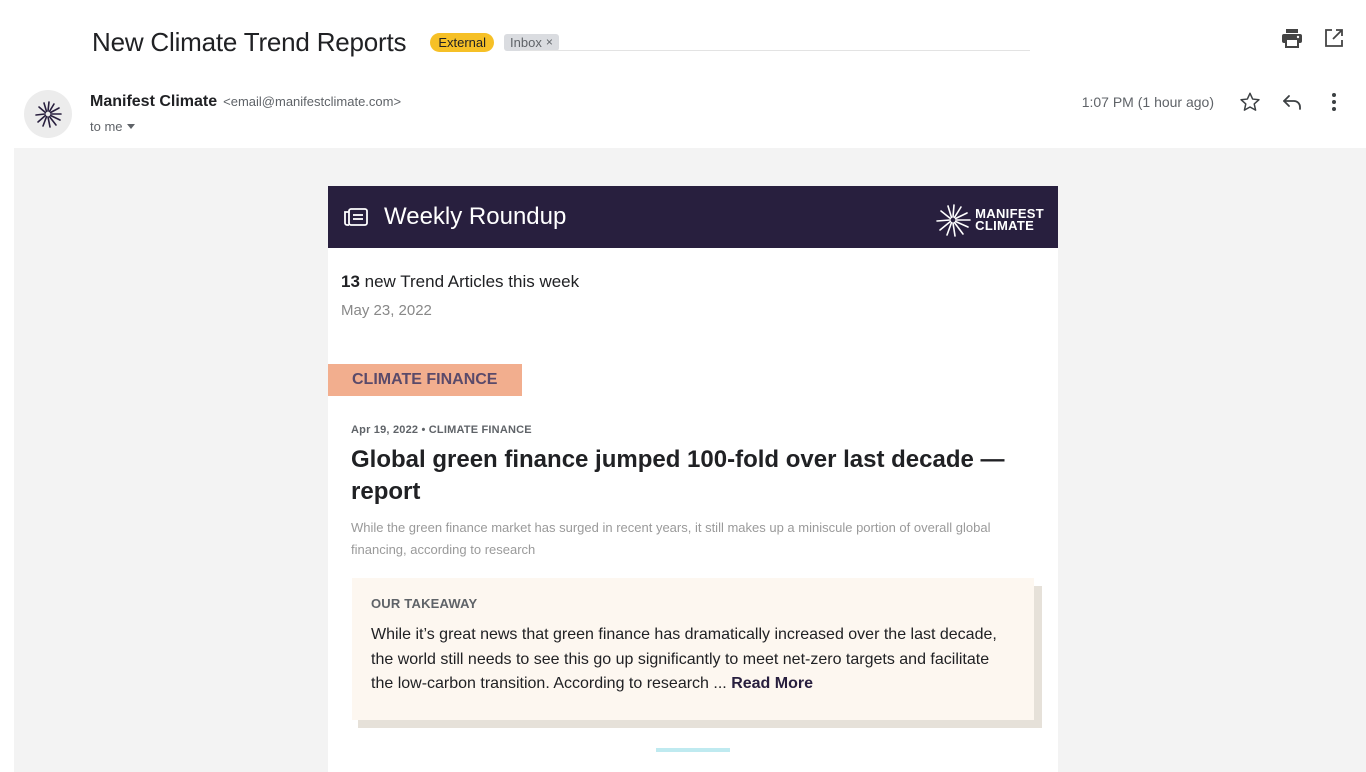 The width and height of the screenshot is (1366, 772). I want to click on more-vert-icon, so click(1334, 102).